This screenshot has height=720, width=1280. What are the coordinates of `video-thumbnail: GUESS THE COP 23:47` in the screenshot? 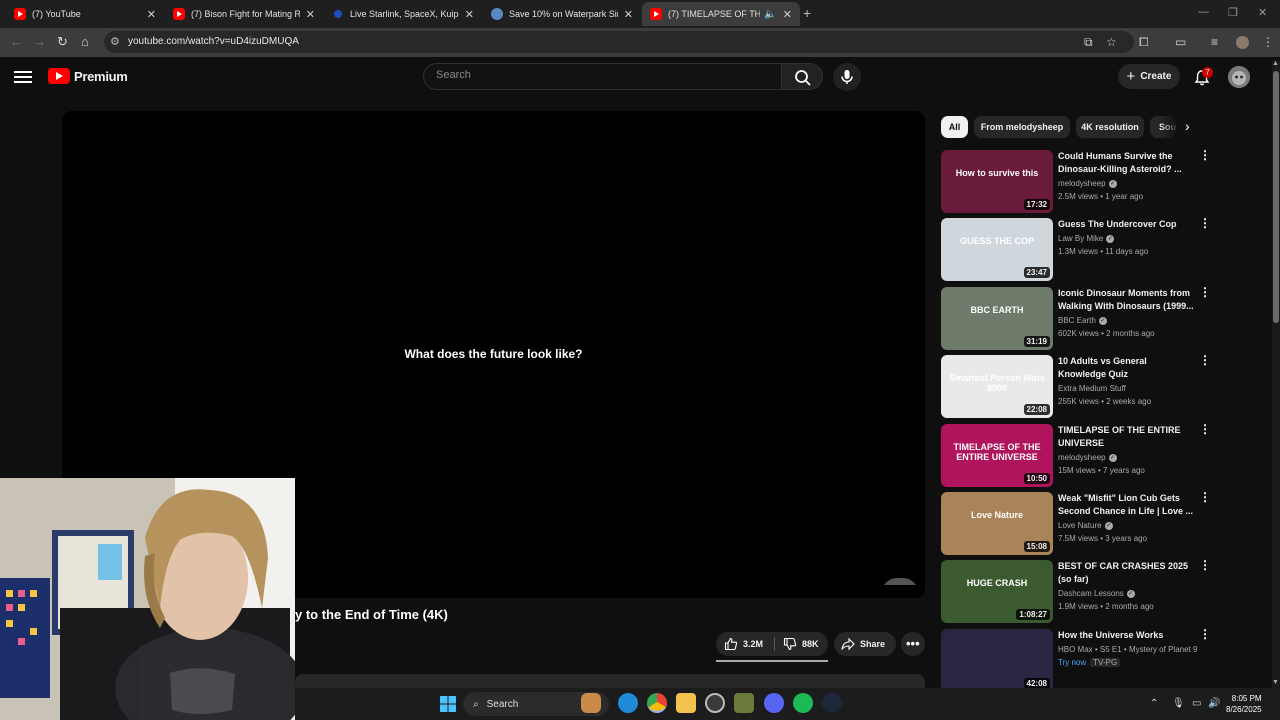 It's located at (997, 249).